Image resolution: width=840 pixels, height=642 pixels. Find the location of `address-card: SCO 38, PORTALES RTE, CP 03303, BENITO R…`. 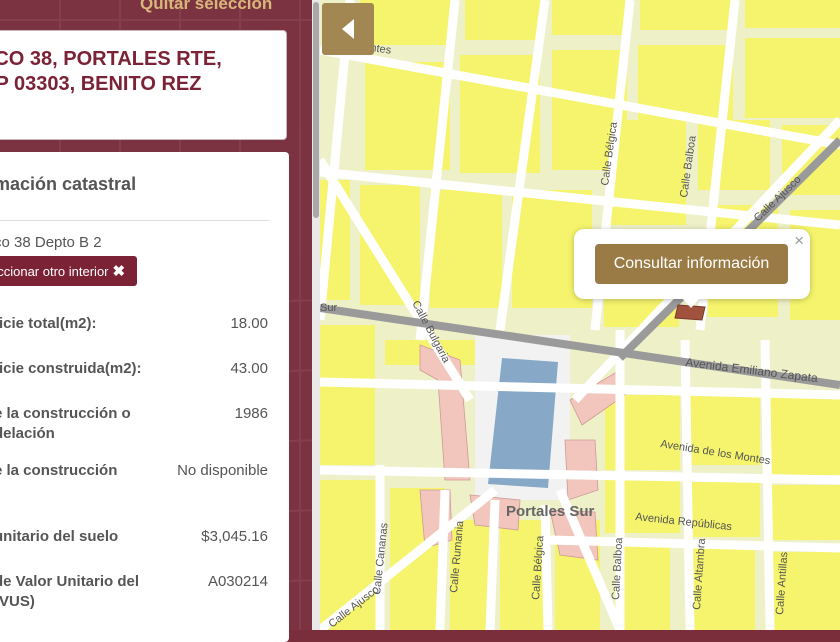

address-card: SCO 38, PORTALES RTE, CP 03303, BENITO R… is located at coordinates (143, 85).